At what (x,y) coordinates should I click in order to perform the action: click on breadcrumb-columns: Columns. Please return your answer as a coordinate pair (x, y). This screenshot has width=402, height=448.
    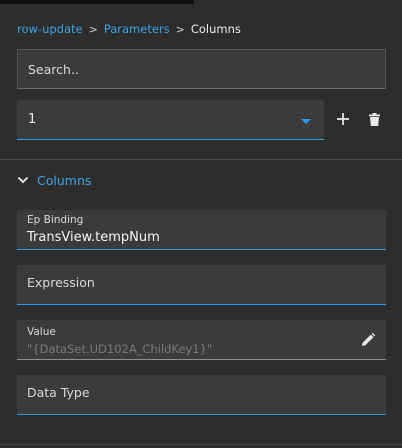
    Looking at the image, I should click on (215, 29).